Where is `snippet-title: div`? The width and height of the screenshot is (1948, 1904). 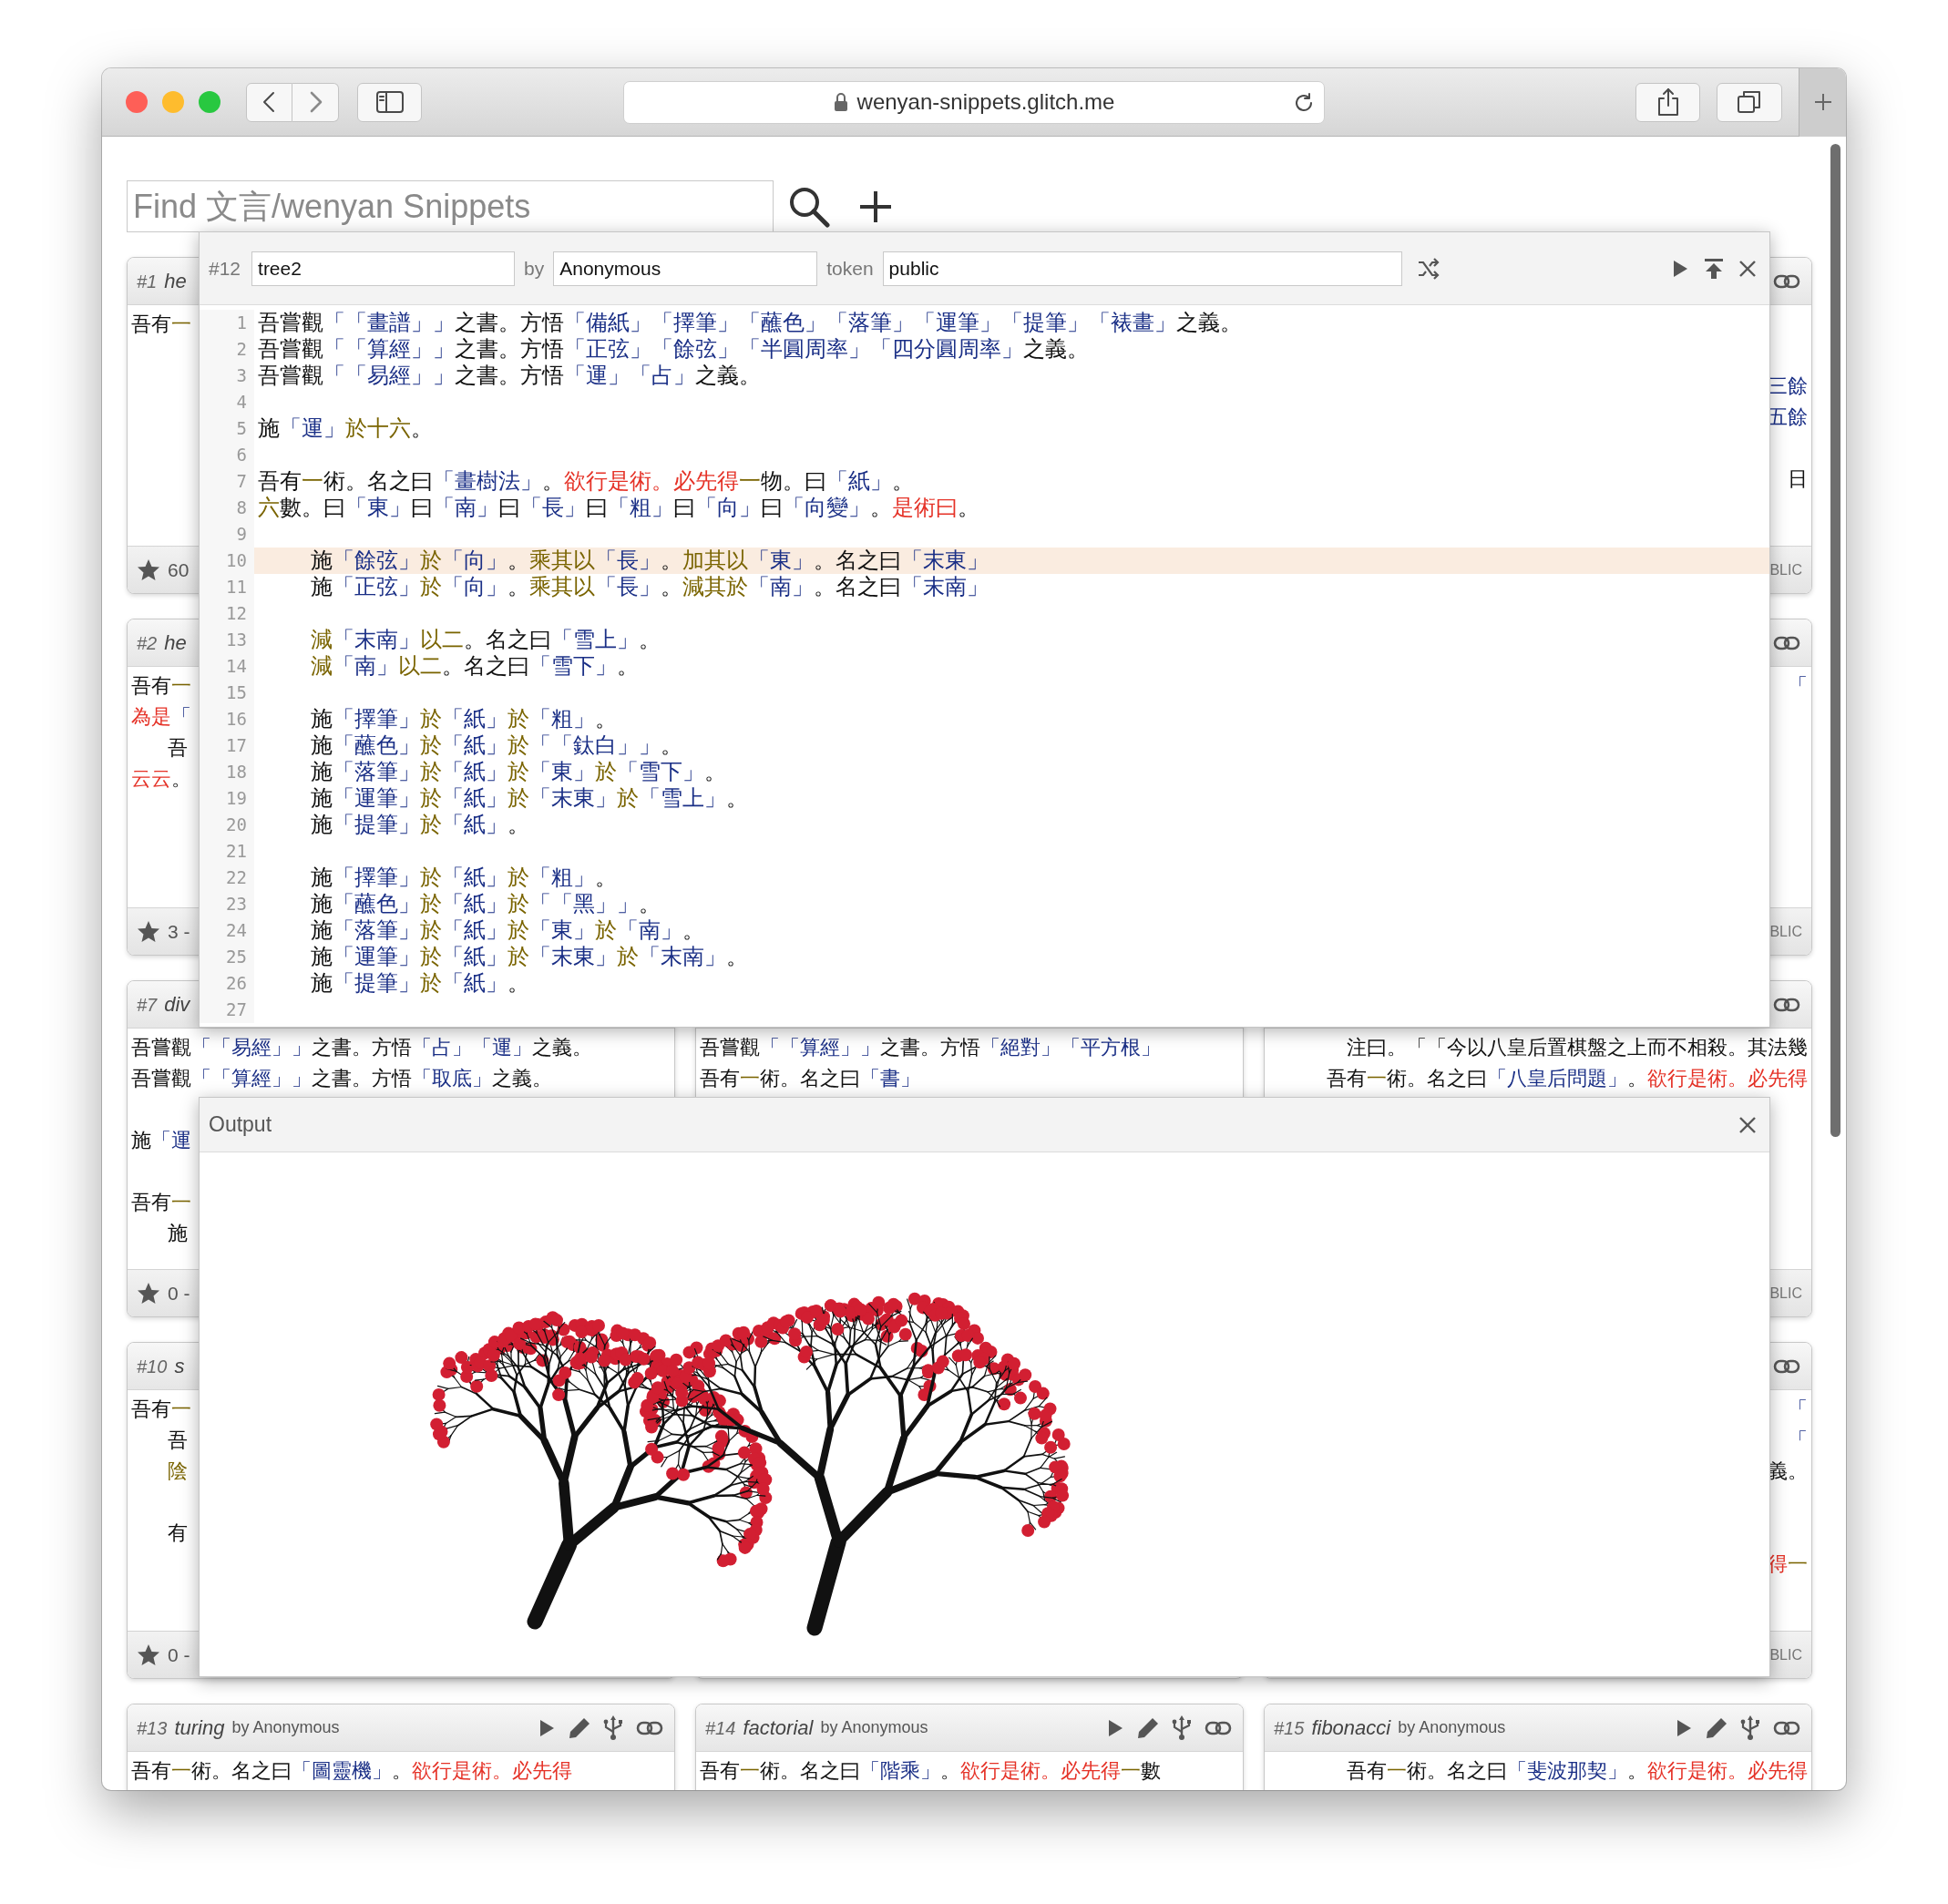 snippet-title: div is located at coordinates (177, 1004).